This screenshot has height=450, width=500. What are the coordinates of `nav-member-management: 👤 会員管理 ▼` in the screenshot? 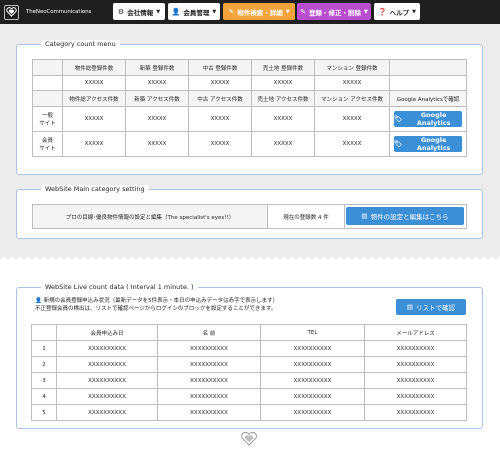 It's located at (194, 11).